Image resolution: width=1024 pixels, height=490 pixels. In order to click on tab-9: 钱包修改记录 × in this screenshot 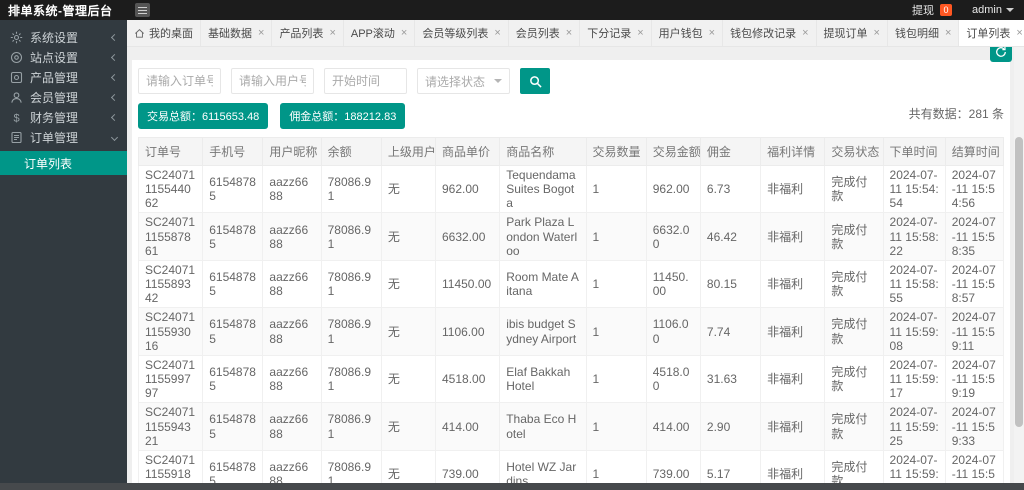, I will do `click(770, 33)`.